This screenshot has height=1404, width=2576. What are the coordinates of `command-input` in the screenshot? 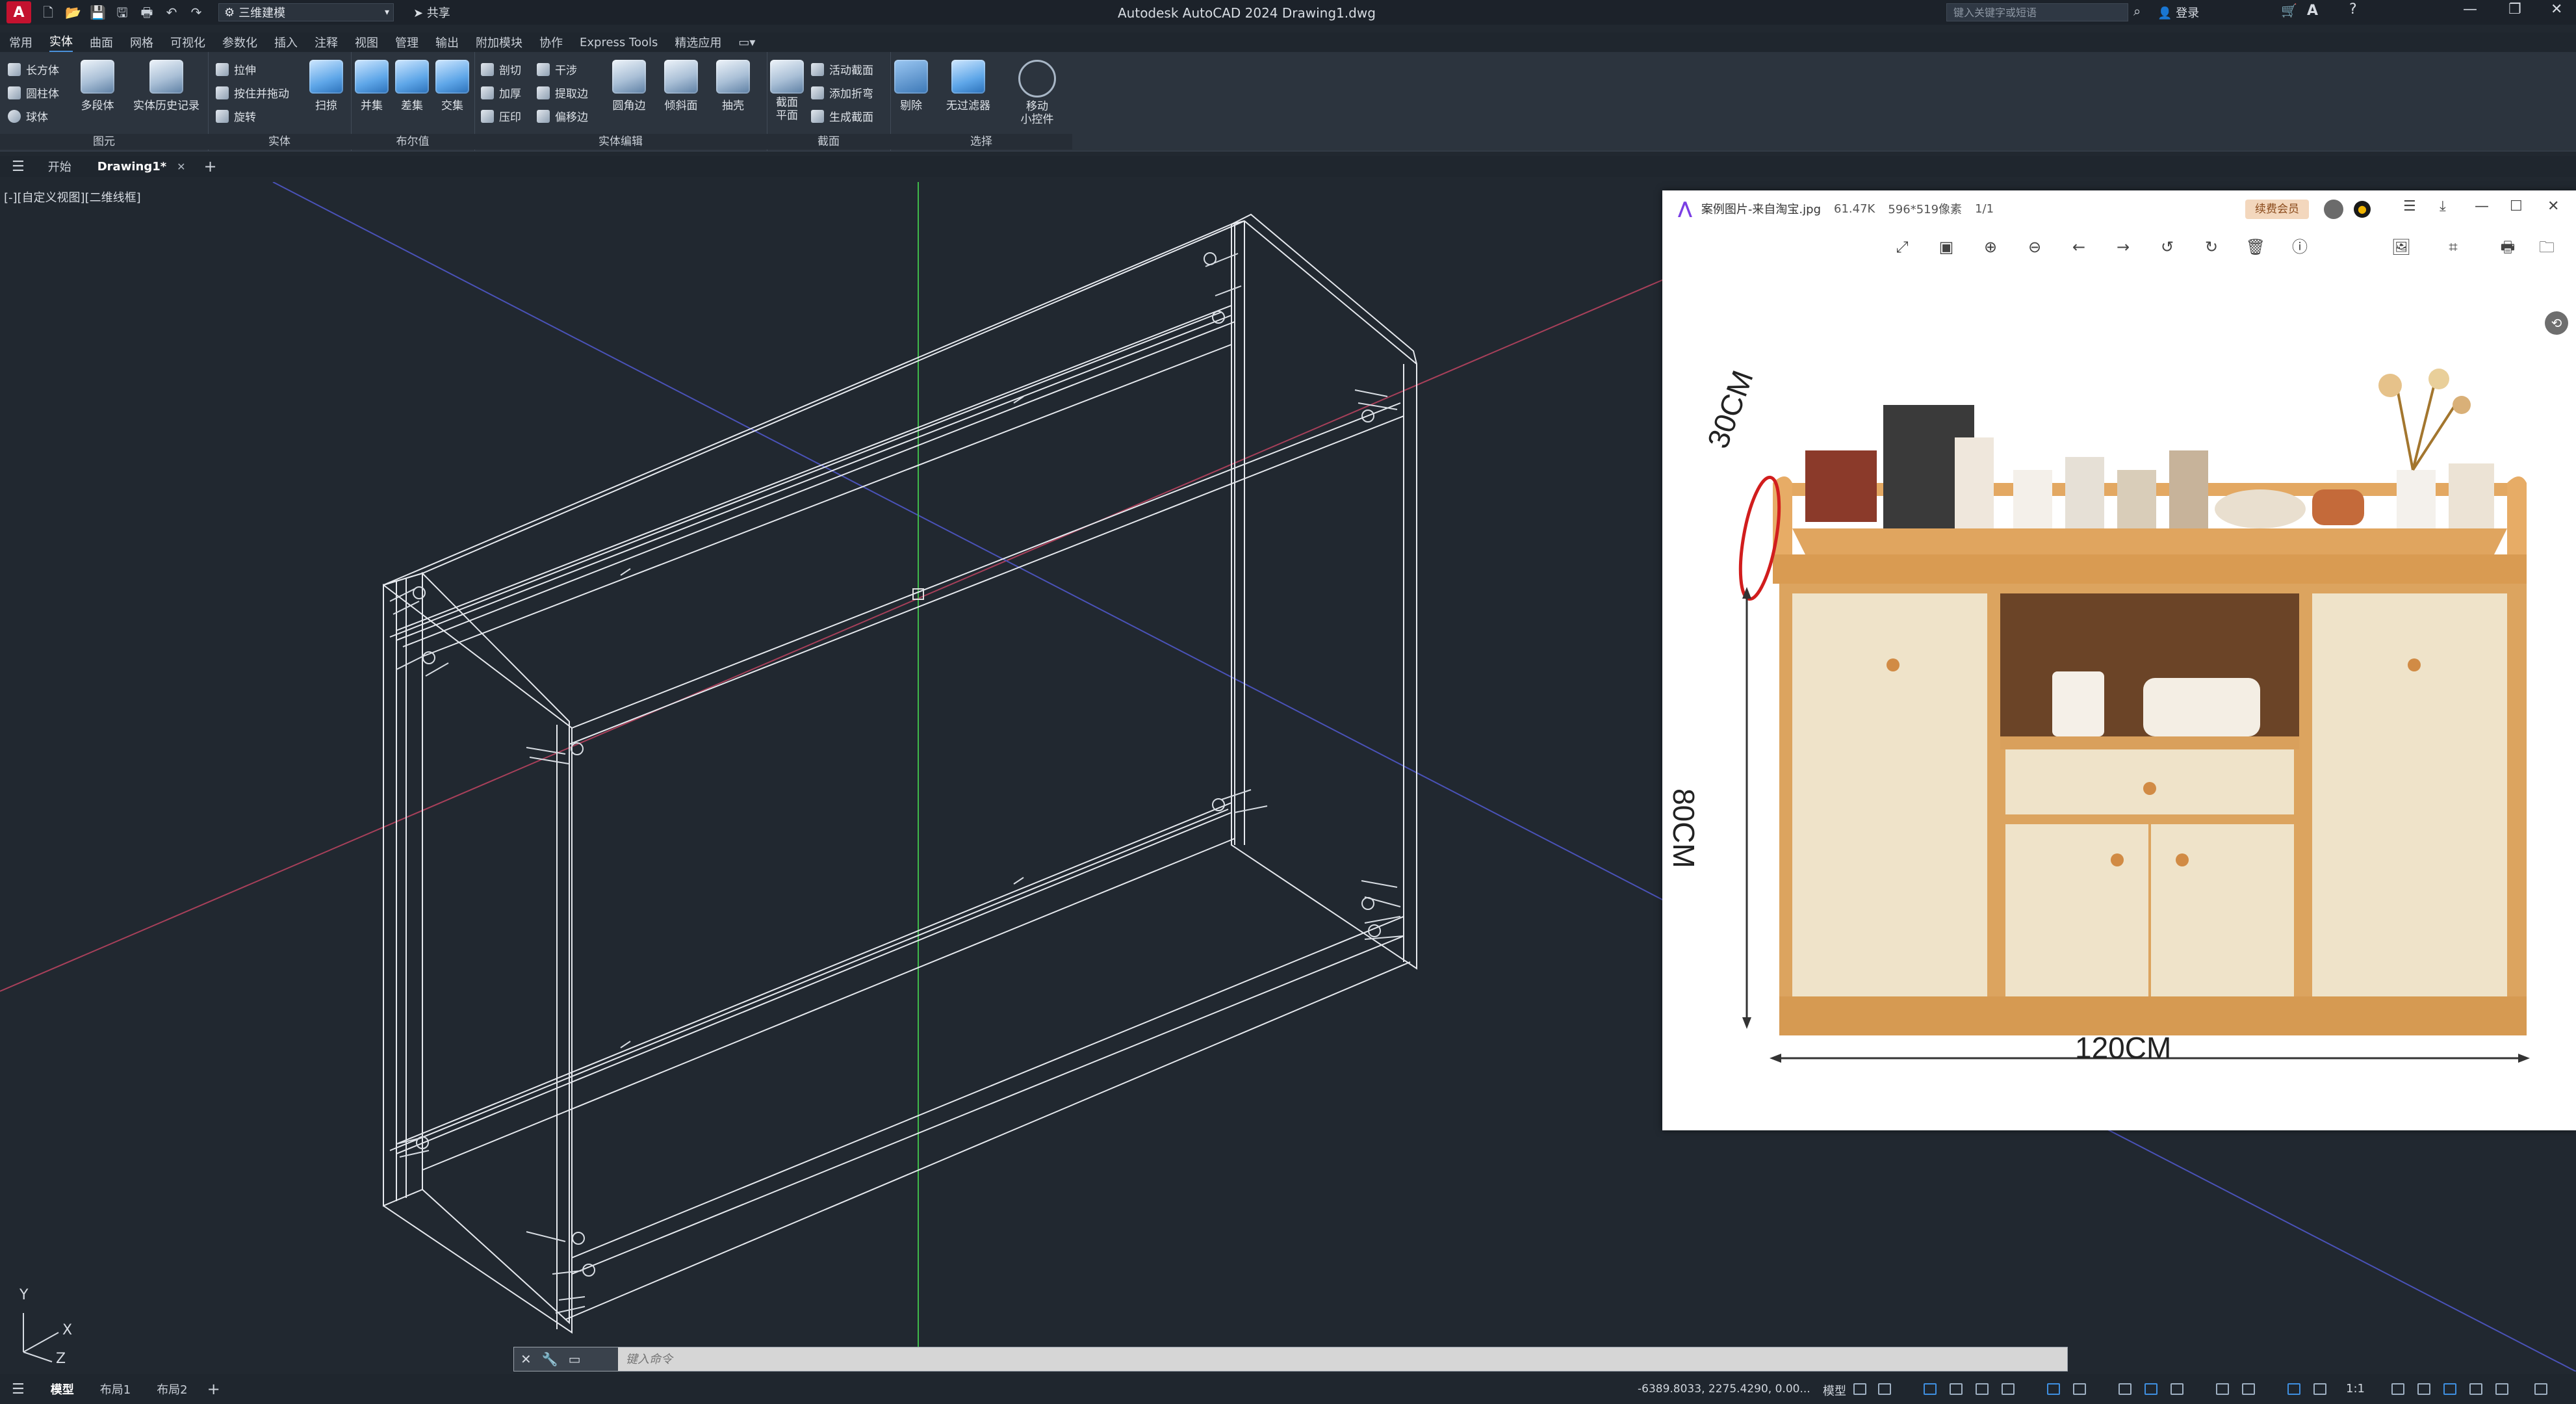 It's located at (1343, 1359).